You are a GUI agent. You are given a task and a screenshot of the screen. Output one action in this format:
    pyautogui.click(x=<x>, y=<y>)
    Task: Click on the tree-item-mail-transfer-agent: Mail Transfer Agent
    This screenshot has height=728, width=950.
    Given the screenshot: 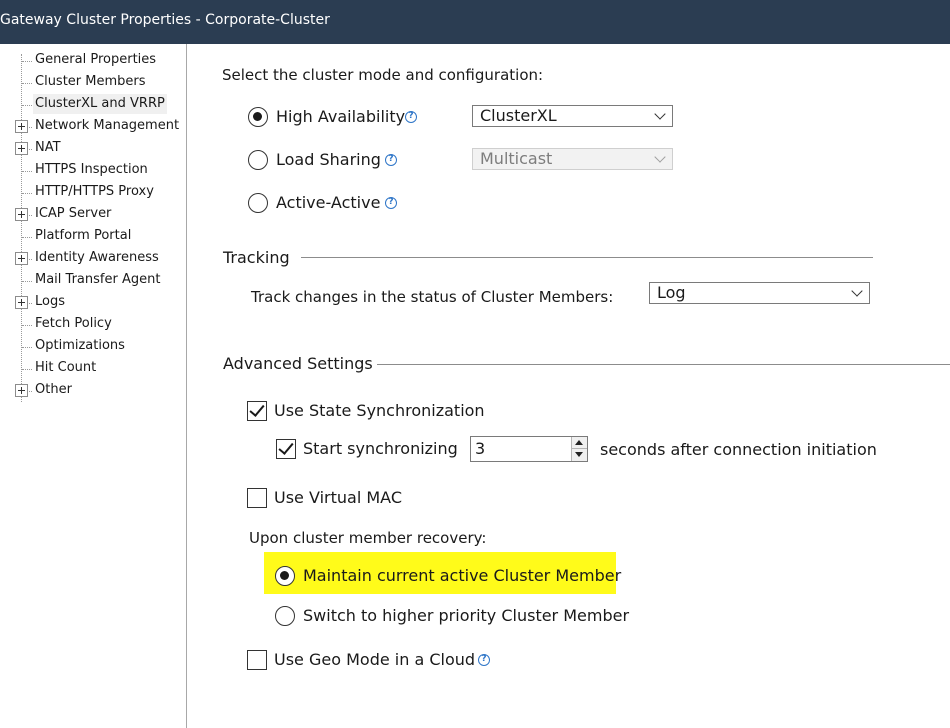 What is the action you would take?
    pyautogui.click(x=97, y=280)
    